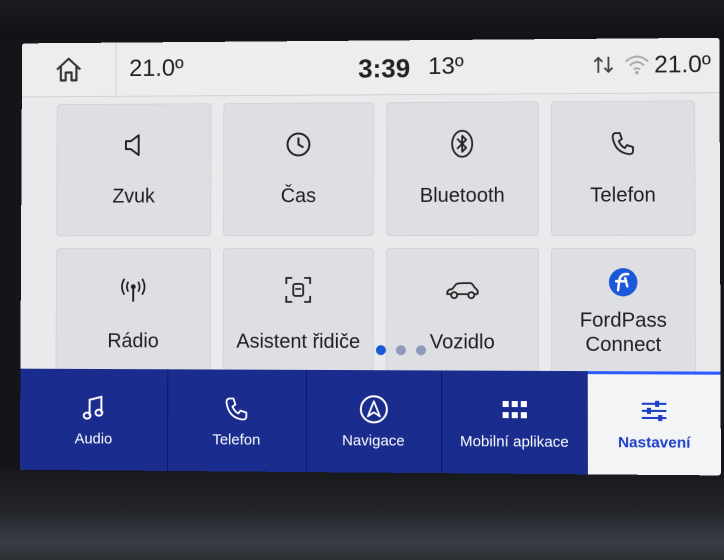 This screenshot has width=724, height=560. What do you see at coordinates (514, 409) in the screenshot?
I see `apps-grid-icon` at bounding box center [514, 409].